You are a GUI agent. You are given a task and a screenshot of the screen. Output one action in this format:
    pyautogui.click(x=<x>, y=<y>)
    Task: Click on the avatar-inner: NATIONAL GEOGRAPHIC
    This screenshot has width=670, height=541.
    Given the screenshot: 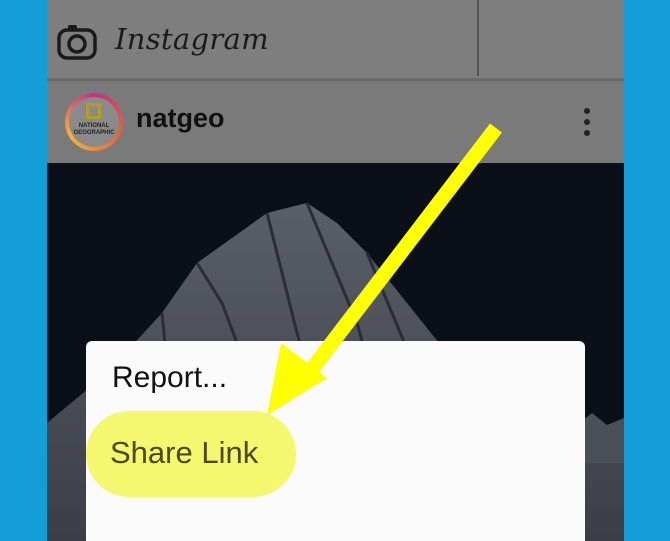 What is the action you would take?
    pyautogui.click(x=94, y=122)
    